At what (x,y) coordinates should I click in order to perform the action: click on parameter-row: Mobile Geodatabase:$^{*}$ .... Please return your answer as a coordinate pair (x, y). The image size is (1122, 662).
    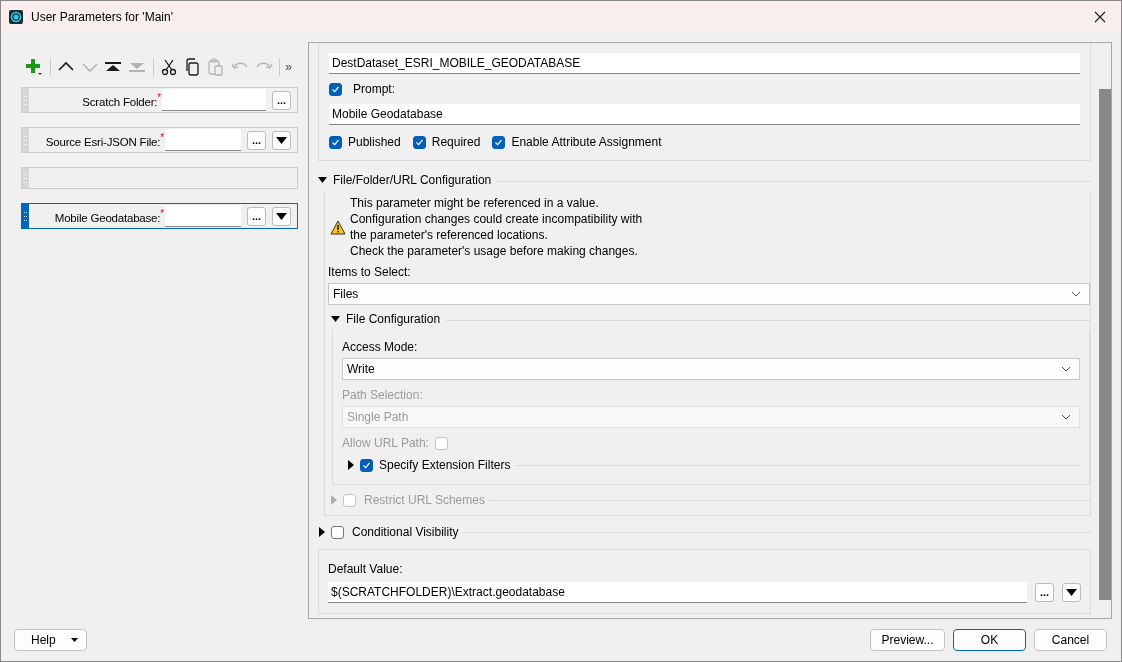
    Looking at the image, I should click on (159, 216).